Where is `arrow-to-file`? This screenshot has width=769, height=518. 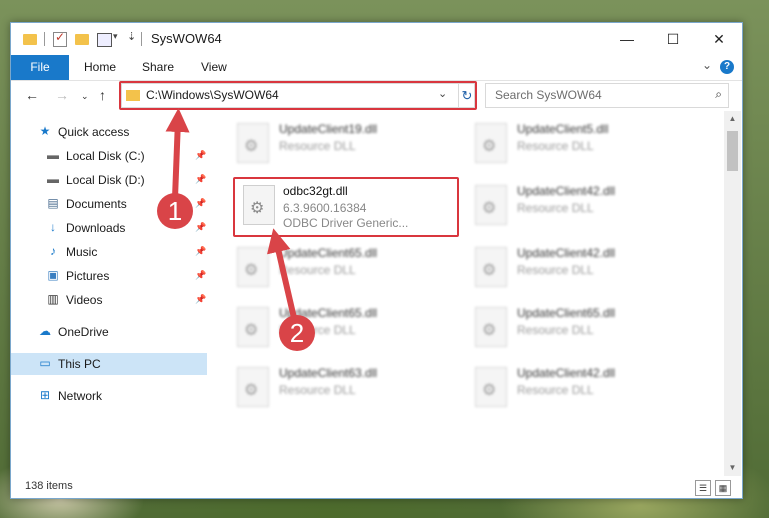
arrow-to-file is located at coordinates (282, 273).